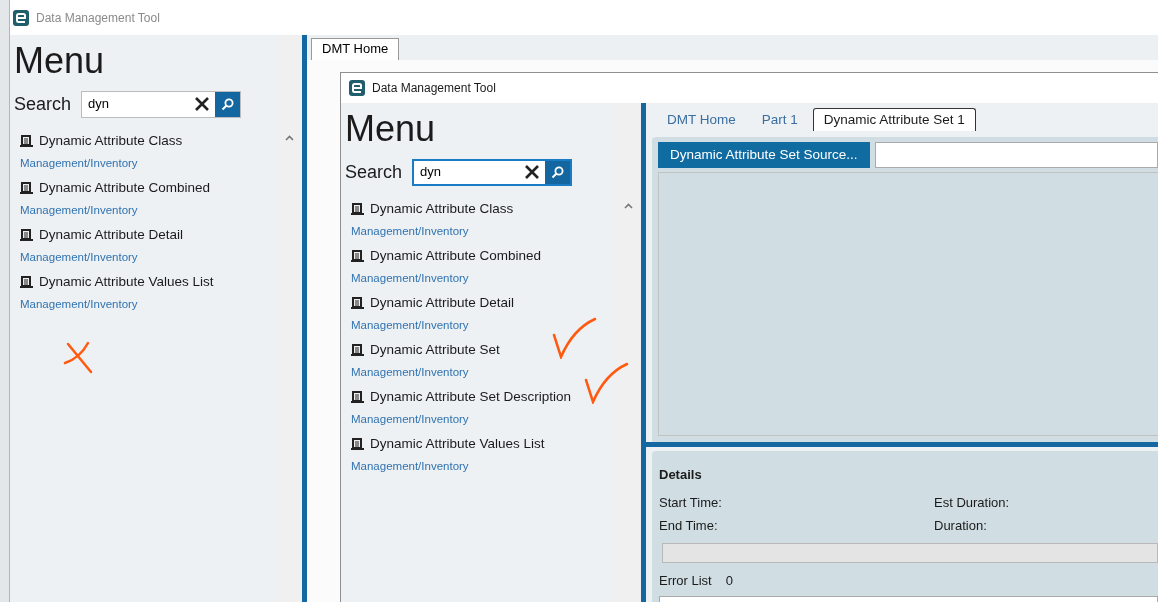 This screenshot has width=1158, height=602. Describe the element at coordinates (471, 396) in the screenshot. I see `menu-item-link: Dynamic Attribute Set Description` at that location.